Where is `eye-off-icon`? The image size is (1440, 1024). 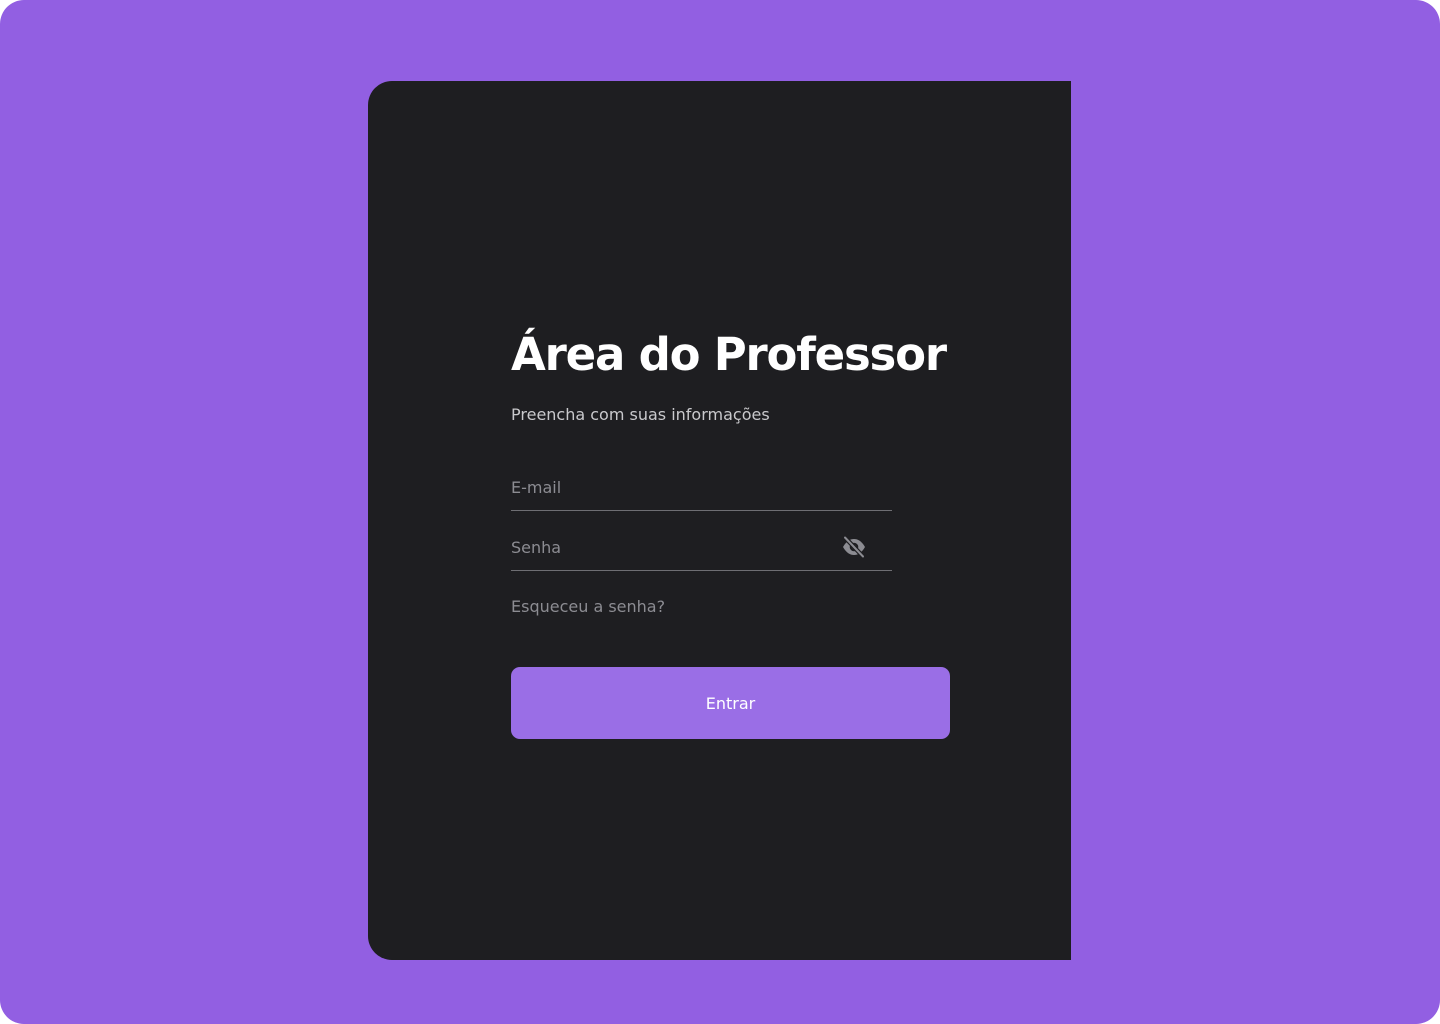
eye-off-icon is located at coordinates (854, 548).